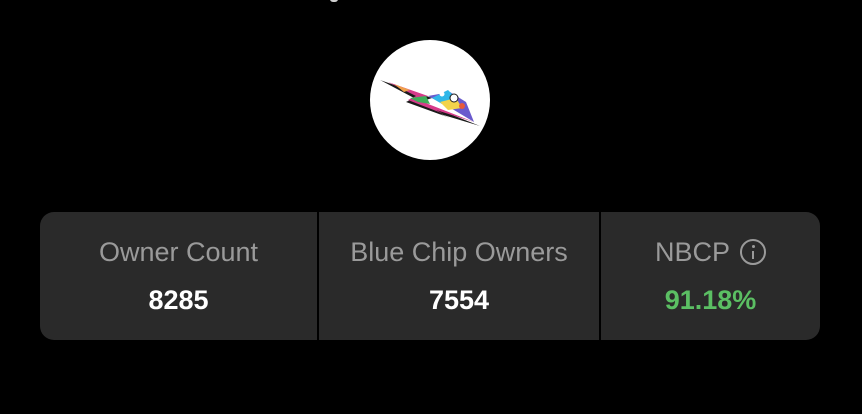  Describe the element at coordinates (178, 252) in the screenshot. I see `owner-count-label: Owner Count` at that location.